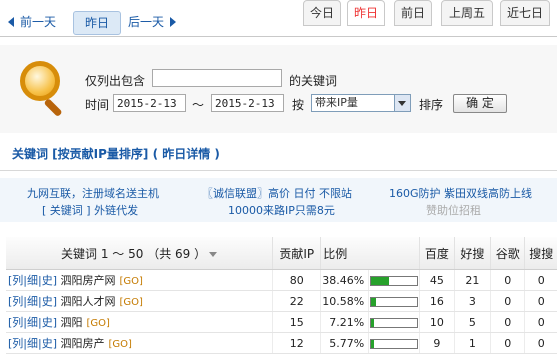  I want to click on tab-last-seven-days: 近七日, so click(525, 13).